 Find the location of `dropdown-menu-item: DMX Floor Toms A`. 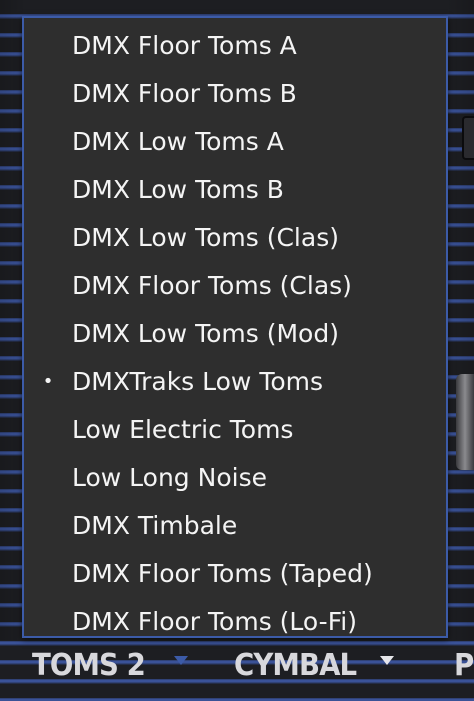

dropdown-menu-item: DMX Floor Toms A is located at coordinates (235, 46).